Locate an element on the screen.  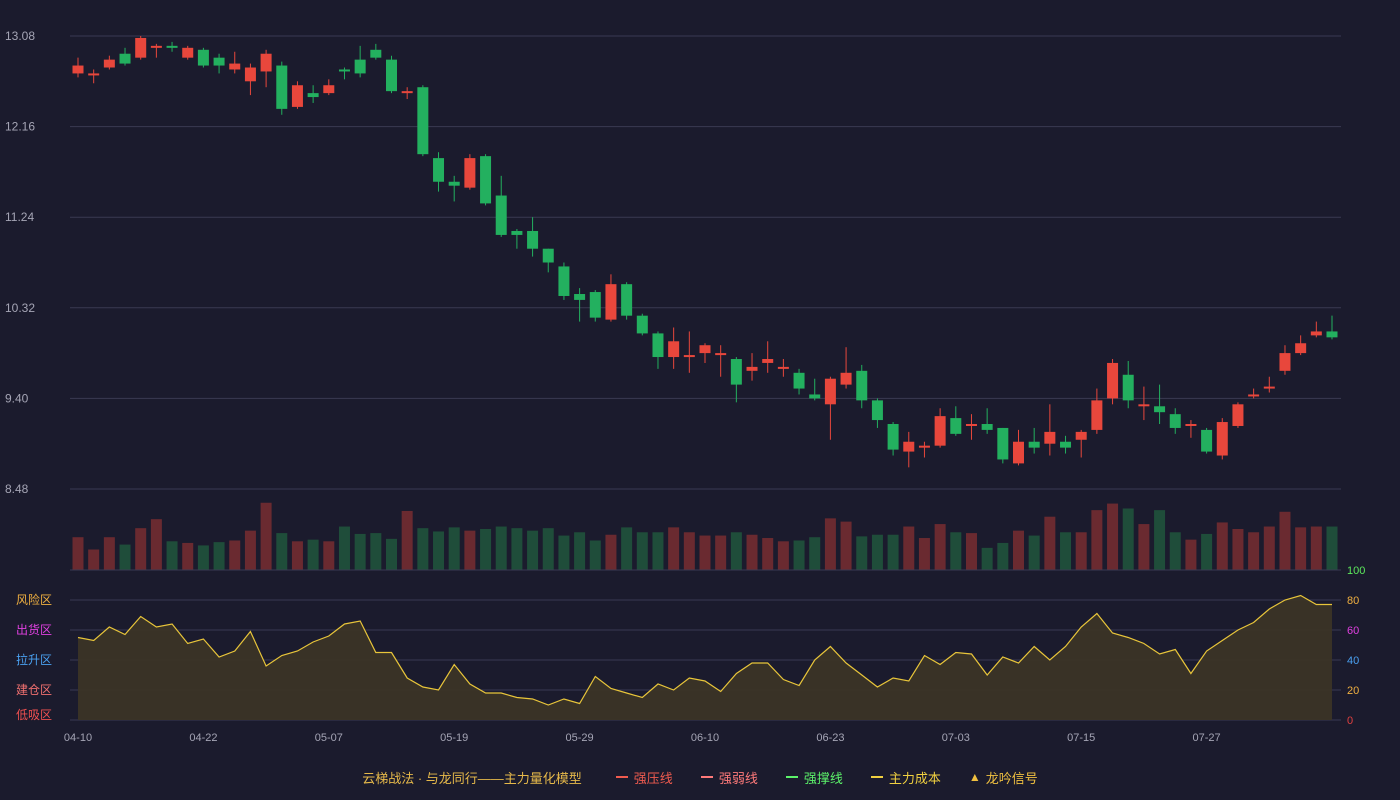
oscillator-tick-label: 40 is located at coordinates (1353, 661).